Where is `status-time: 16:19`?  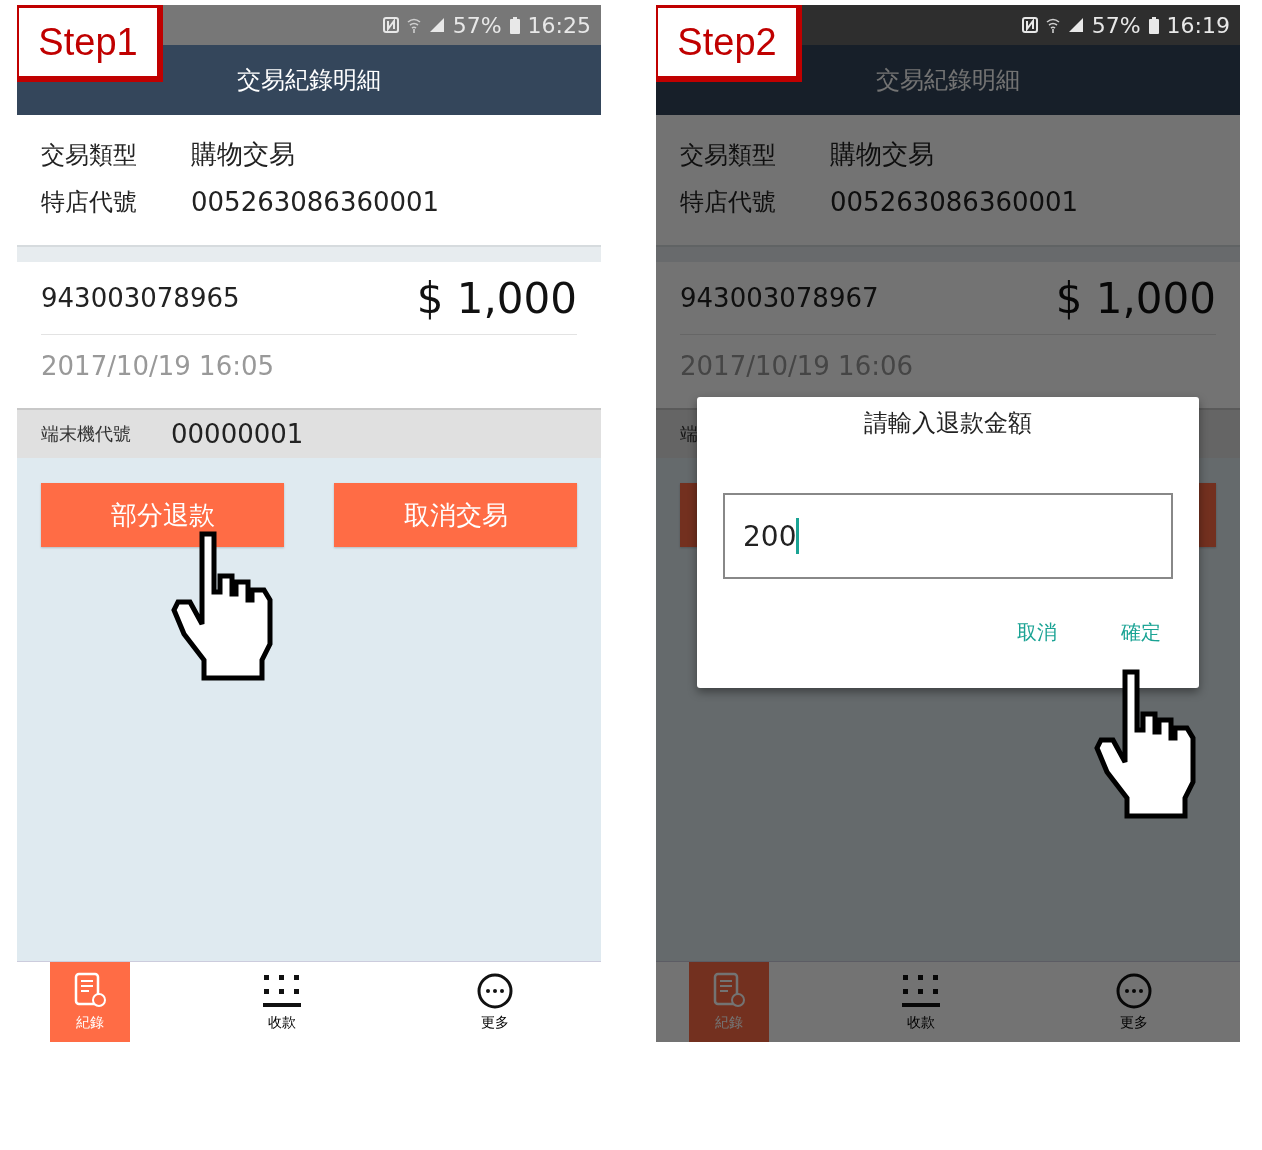
status-time: 16:19 is located at coordinates (1198, 25).